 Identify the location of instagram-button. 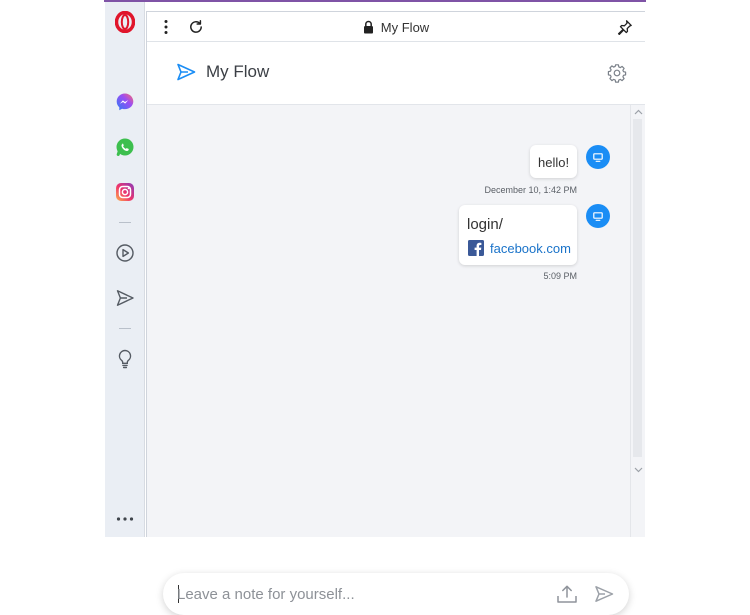
(125, 192).